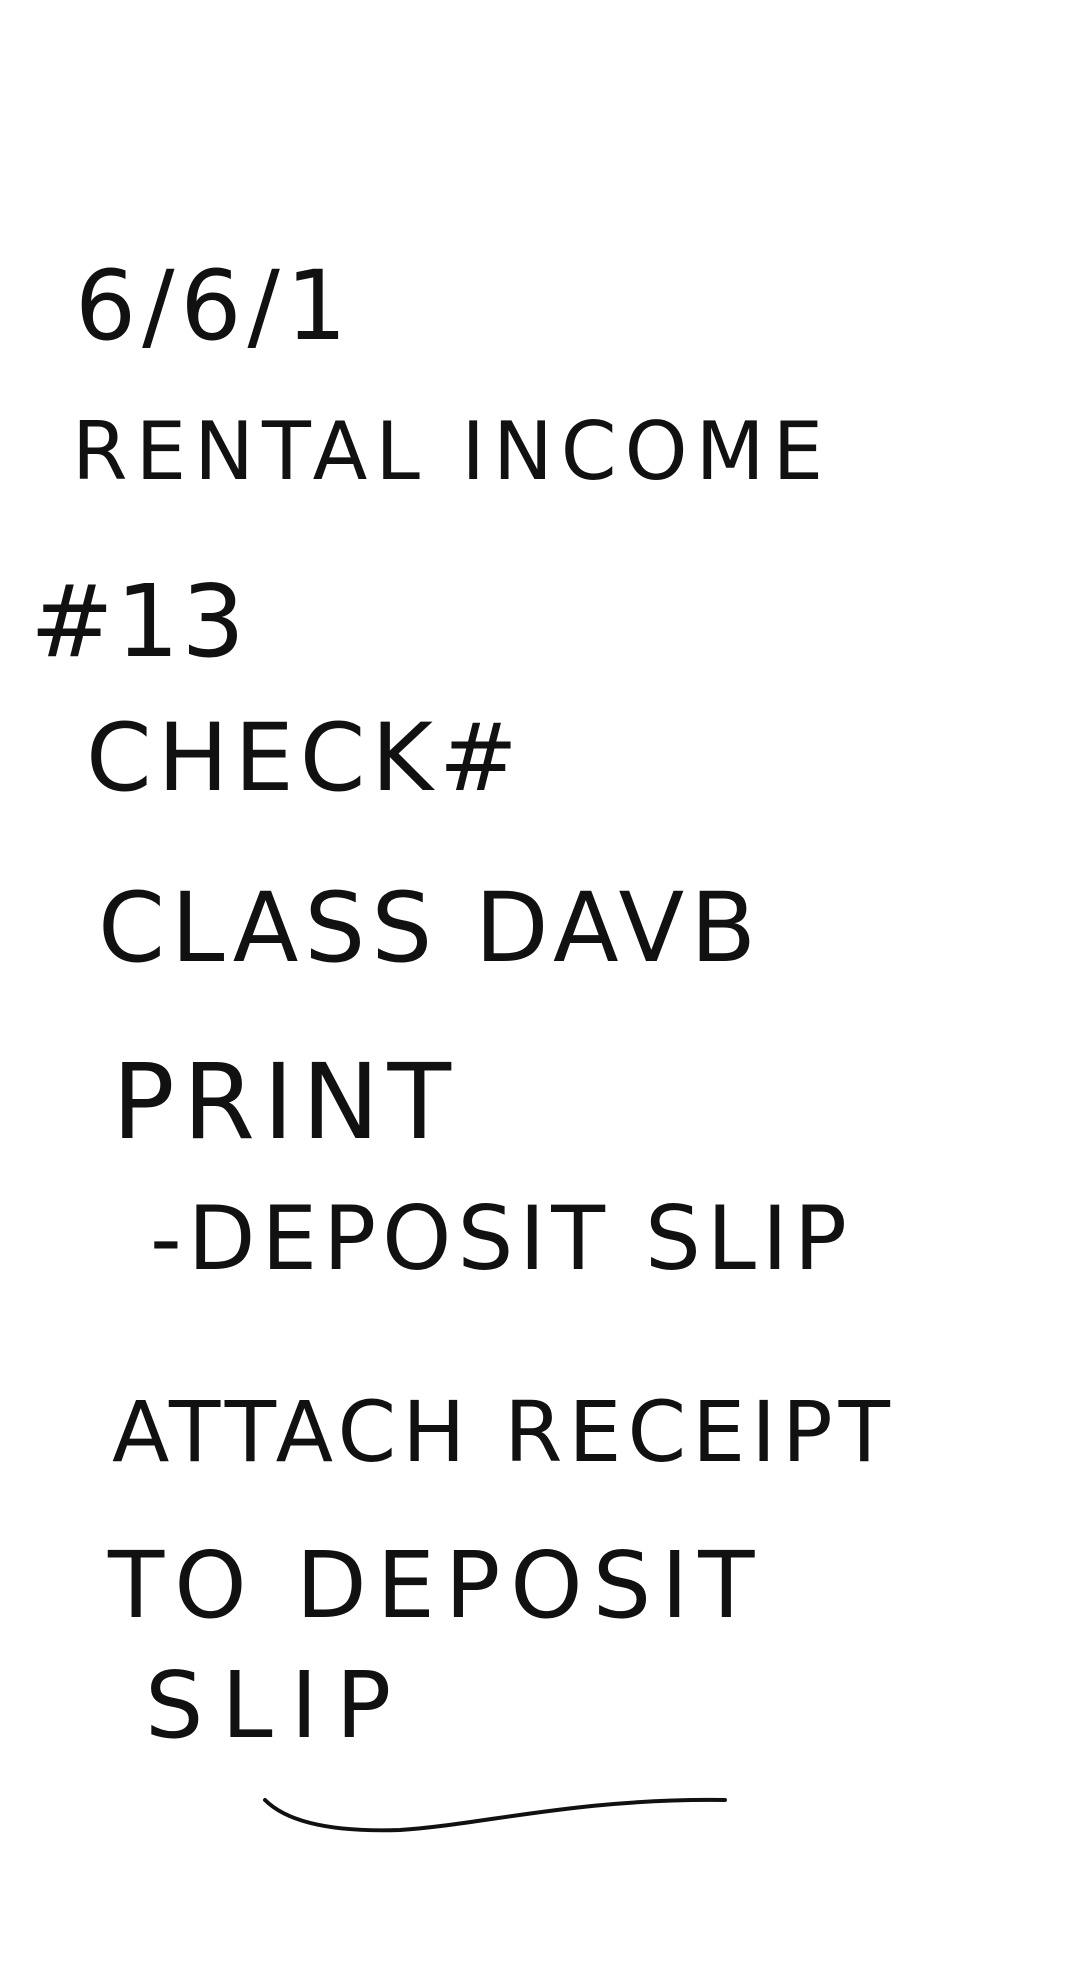  Describe the element at coordinates (452, 451) in the screenshot. I see `note-line-rental-income: RENTAL INCOME` at that location.